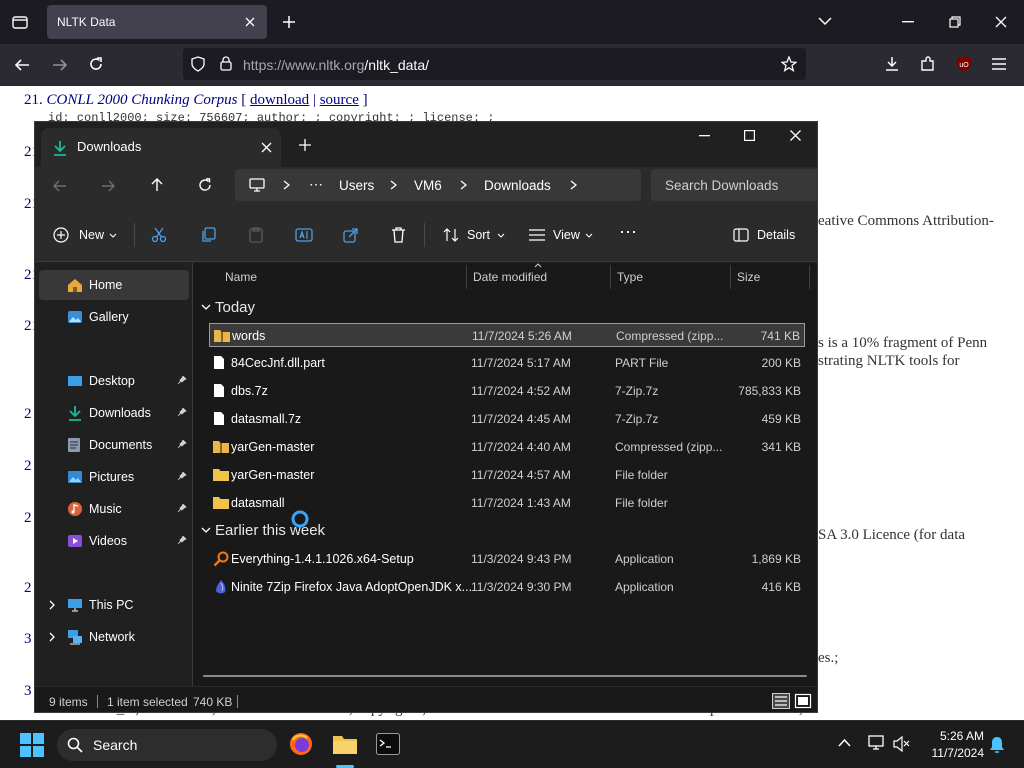 The width and height of the screenshot is (1024, 768). I want to click on sidebar-item-gallery: Gallery, so click(114, 317).